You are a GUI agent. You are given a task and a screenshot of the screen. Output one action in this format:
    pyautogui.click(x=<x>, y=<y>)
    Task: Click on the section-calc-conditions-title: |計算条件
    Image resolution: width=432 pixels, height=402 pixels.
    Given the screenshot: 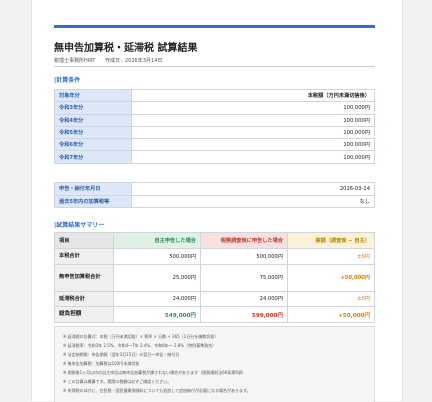 What is the action you would take?
    pyautogui.click(x=67, y=80)
    